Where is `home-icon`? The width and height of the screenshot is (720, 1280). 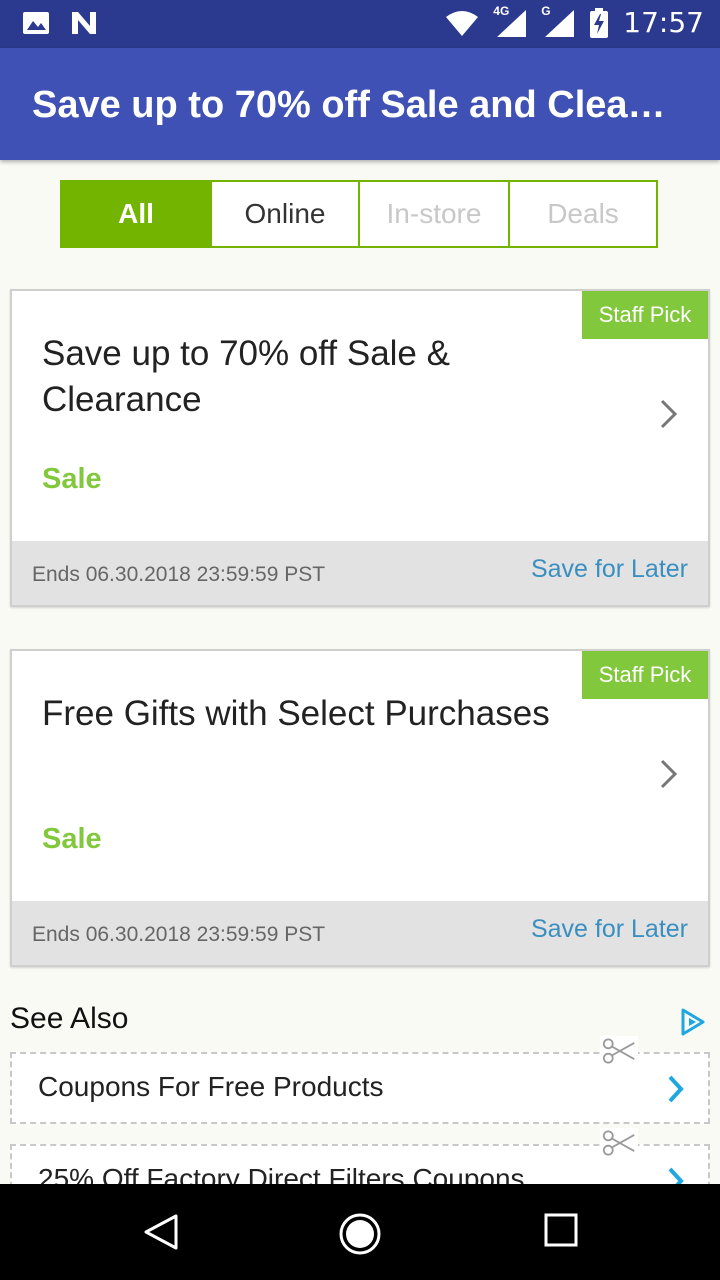
home-icon is located at coordinates (360, 1234).